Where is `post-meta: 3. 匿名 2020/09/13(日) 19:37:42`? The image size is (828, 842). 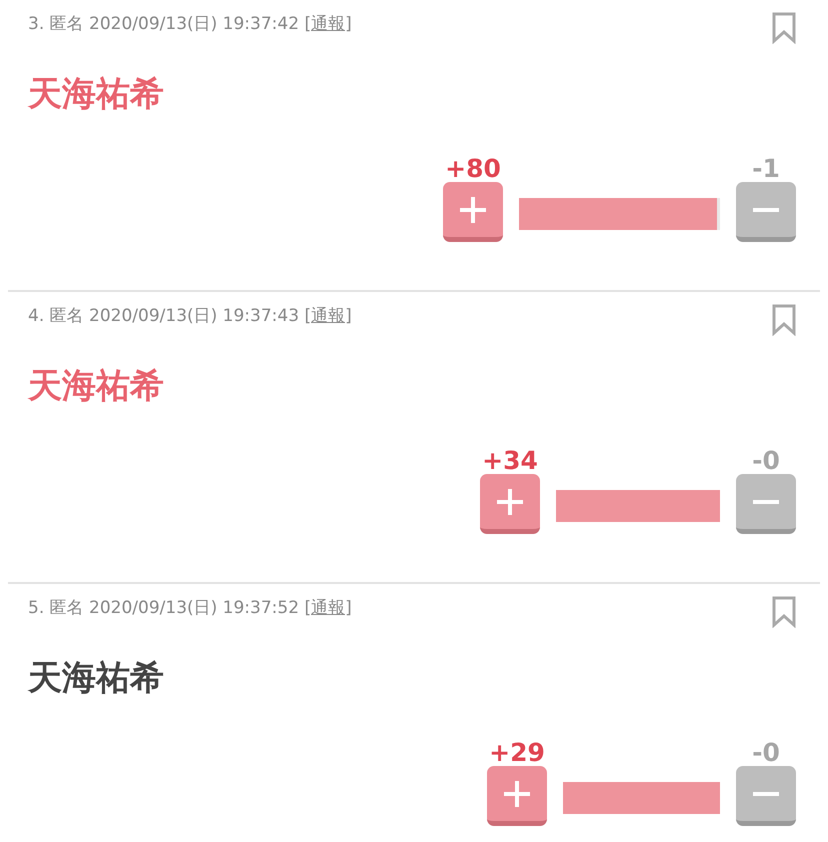 post-meta: 3. 匿名 2020/09/13(日) 19:37:42 is located at coordinates (164, 24).